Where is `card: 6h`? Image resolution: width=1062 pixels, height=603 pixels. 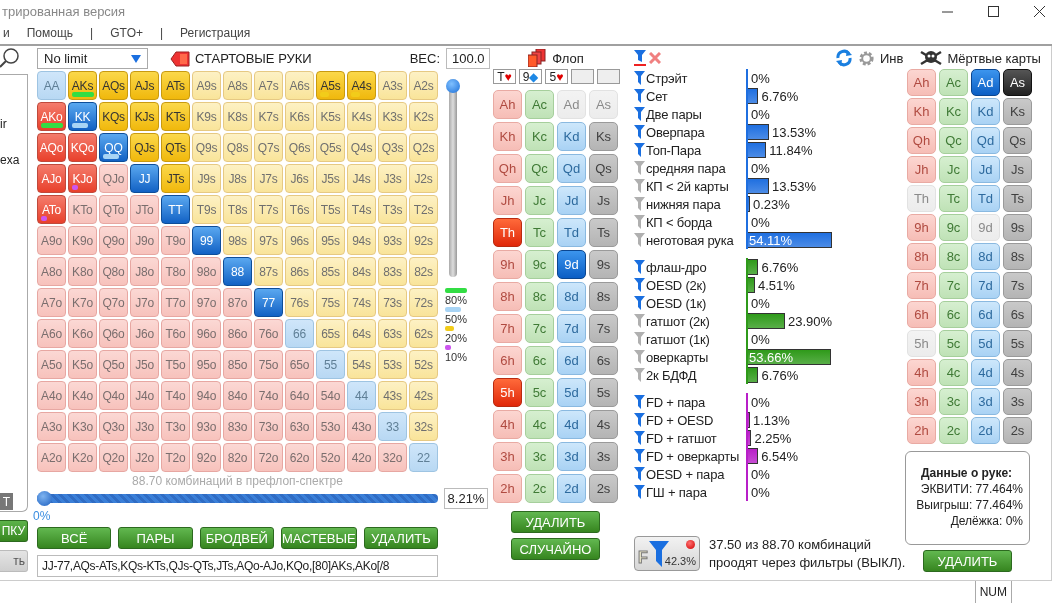 card: 6h is located at coordinates (921, 314).